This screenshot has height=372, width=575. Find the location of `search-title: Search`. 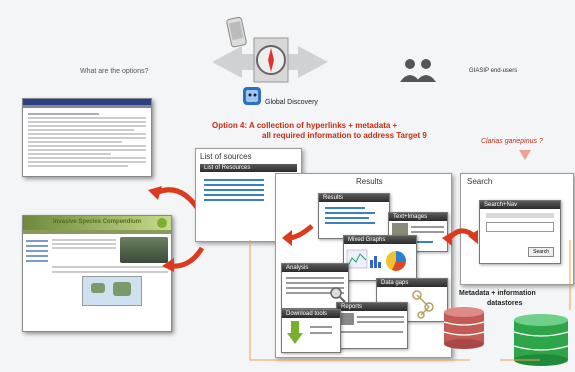

search-title: Search is located at coordinates (480, 181).